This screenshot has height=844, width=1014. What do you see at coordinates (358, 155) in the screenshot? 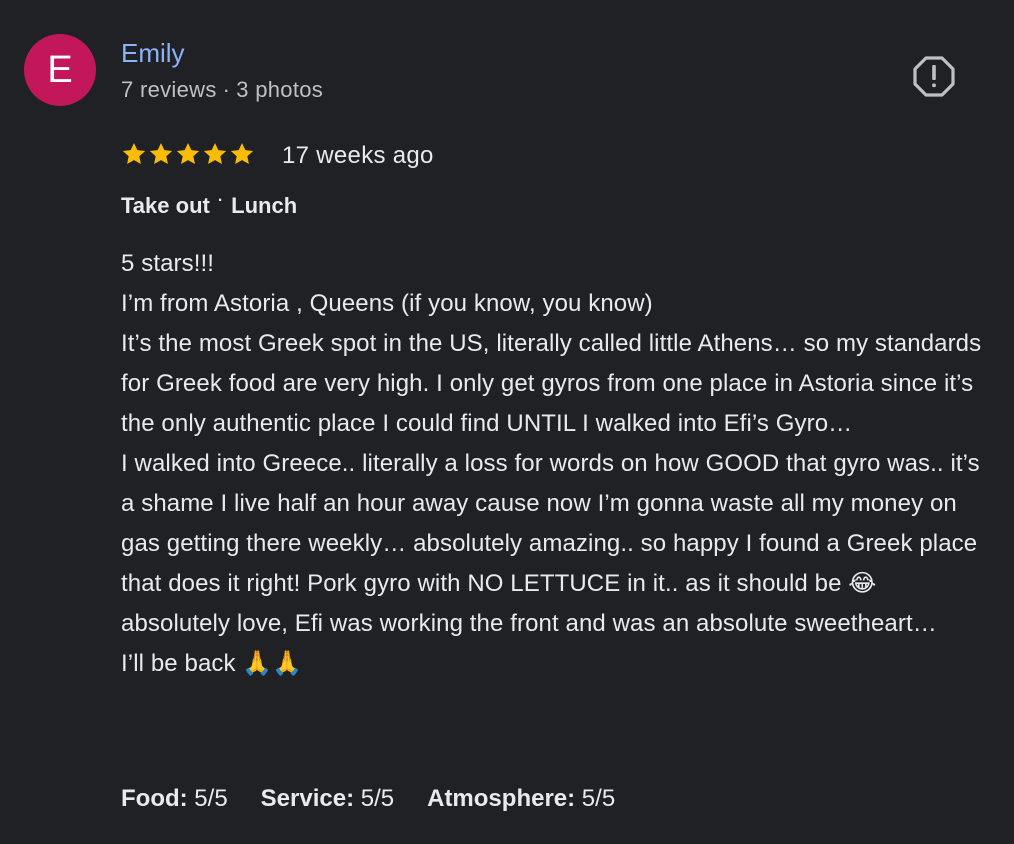
I see `review-time: 17 weeks ago` at bounding box center [358, 155].